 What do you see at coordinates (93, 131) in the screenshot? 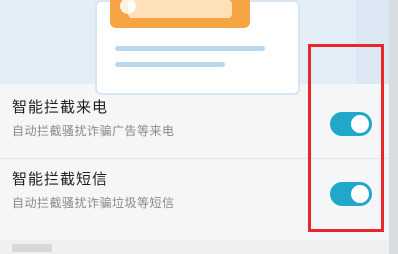
I see `setting-subtitle: 自动拦截骚扰诈骗广告等来电` at bounding box center [93, 131].